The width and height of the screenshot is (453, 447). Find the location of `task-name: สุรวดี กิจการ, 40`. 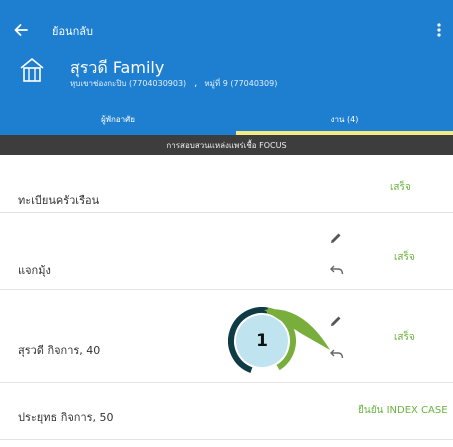

task-name: สุรวดี กิจการ, 40 is located at coordinates (59, 350).